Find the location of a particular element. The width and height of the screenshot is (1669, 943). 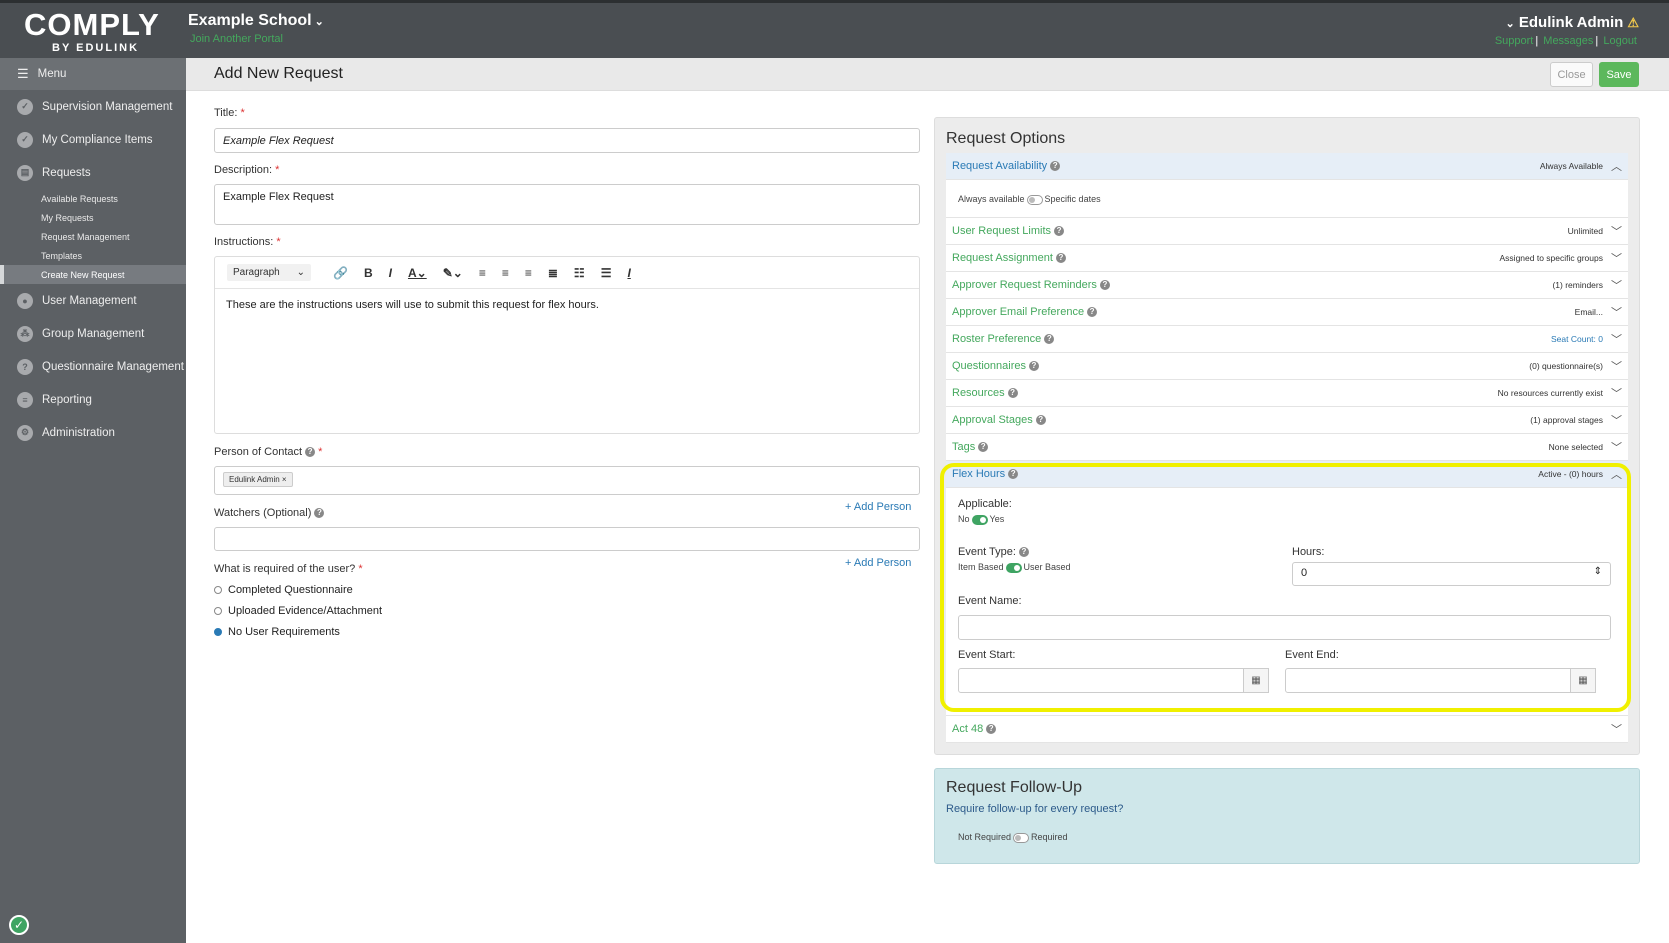

numbered-list-icon: ☰ is located at coordinates (606, 273).